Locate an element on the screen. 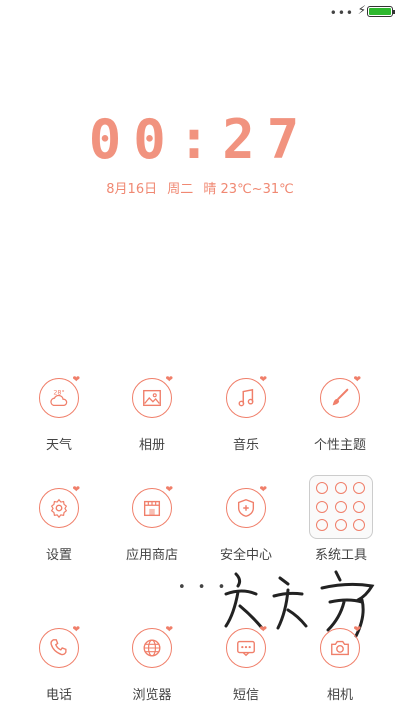  app-phone: ❤ 电话 is located at coordinates (59, 665).